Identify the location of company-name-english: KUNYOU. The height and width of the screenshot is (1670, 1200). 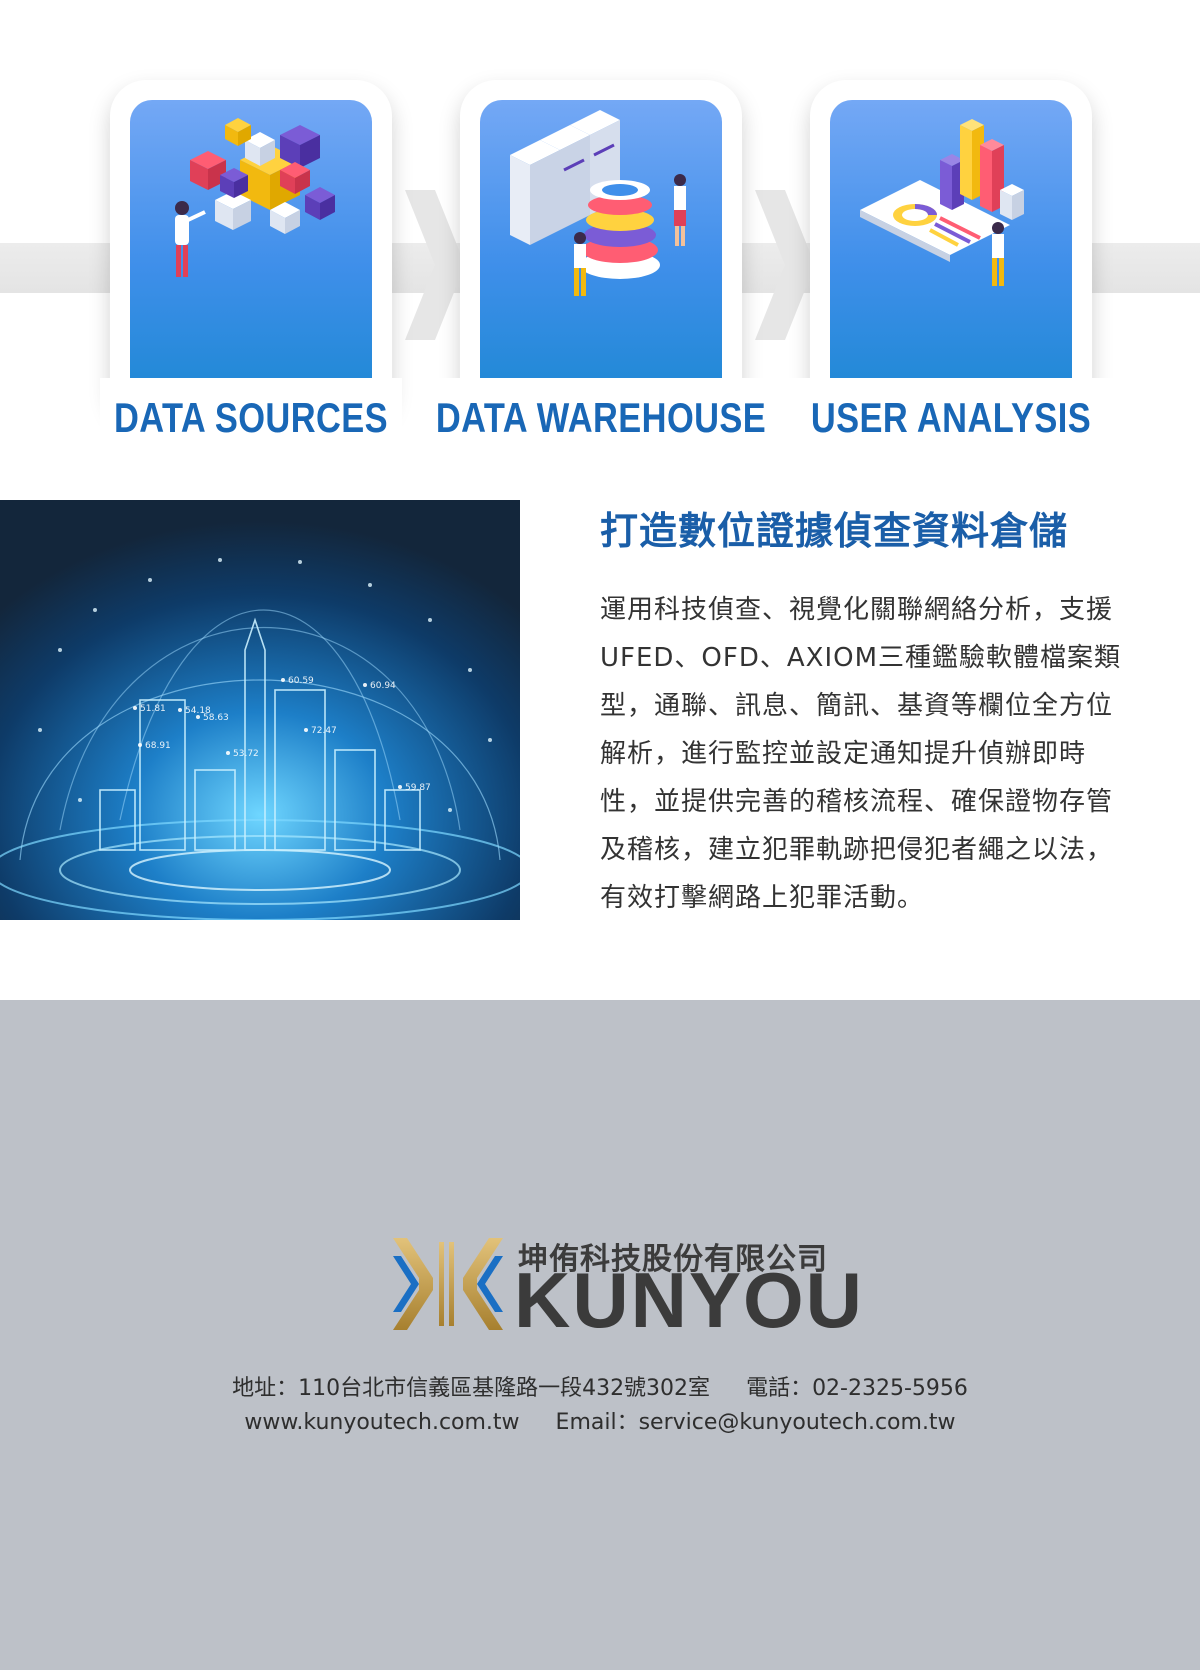
(689, 1300).